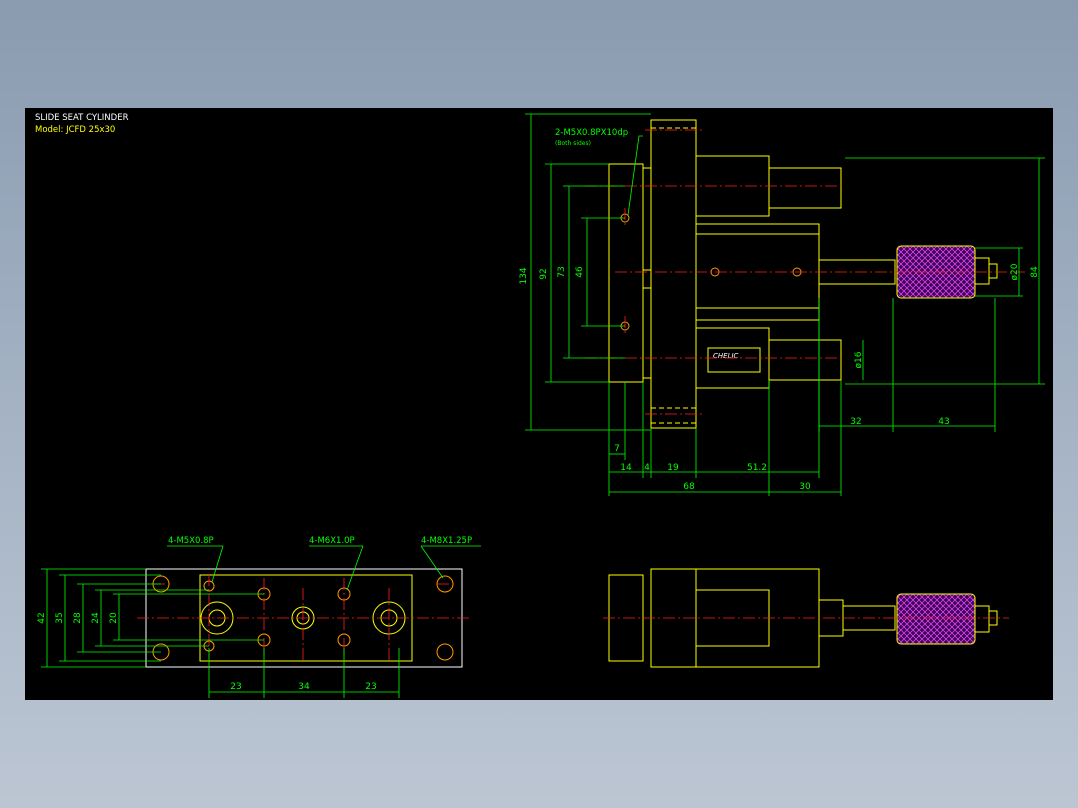 This screenshot has height=808, width=1078. What do you see at coordinates (96, 618) in the screenshot?
I see `dim-24: 24` at bounding box center [96, 618].